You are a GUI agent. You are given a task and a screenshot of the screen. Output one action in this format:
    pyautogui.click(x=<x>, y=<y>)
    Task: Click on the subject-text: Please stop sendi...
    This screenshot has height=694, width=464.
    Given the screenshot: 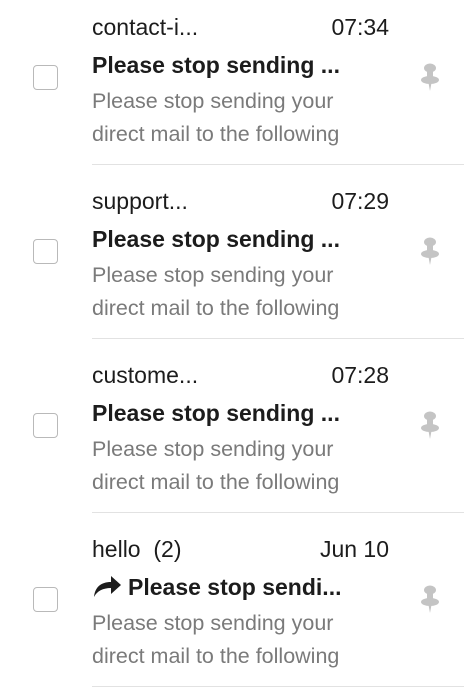 What is the action you would take?
    pyautogui.click(x=235, y=587)
    